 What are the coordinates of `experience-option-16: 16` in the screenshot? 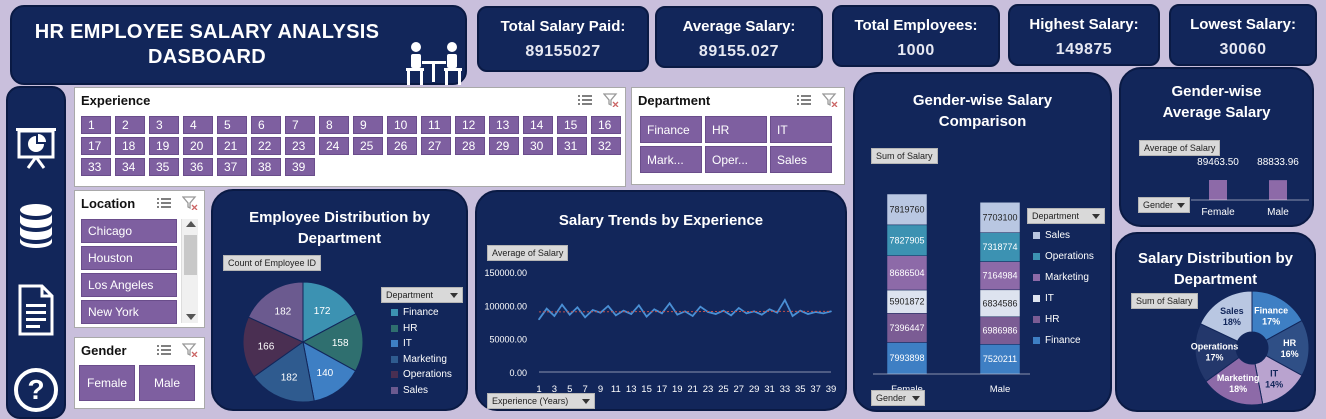 It's located at (606, 125).